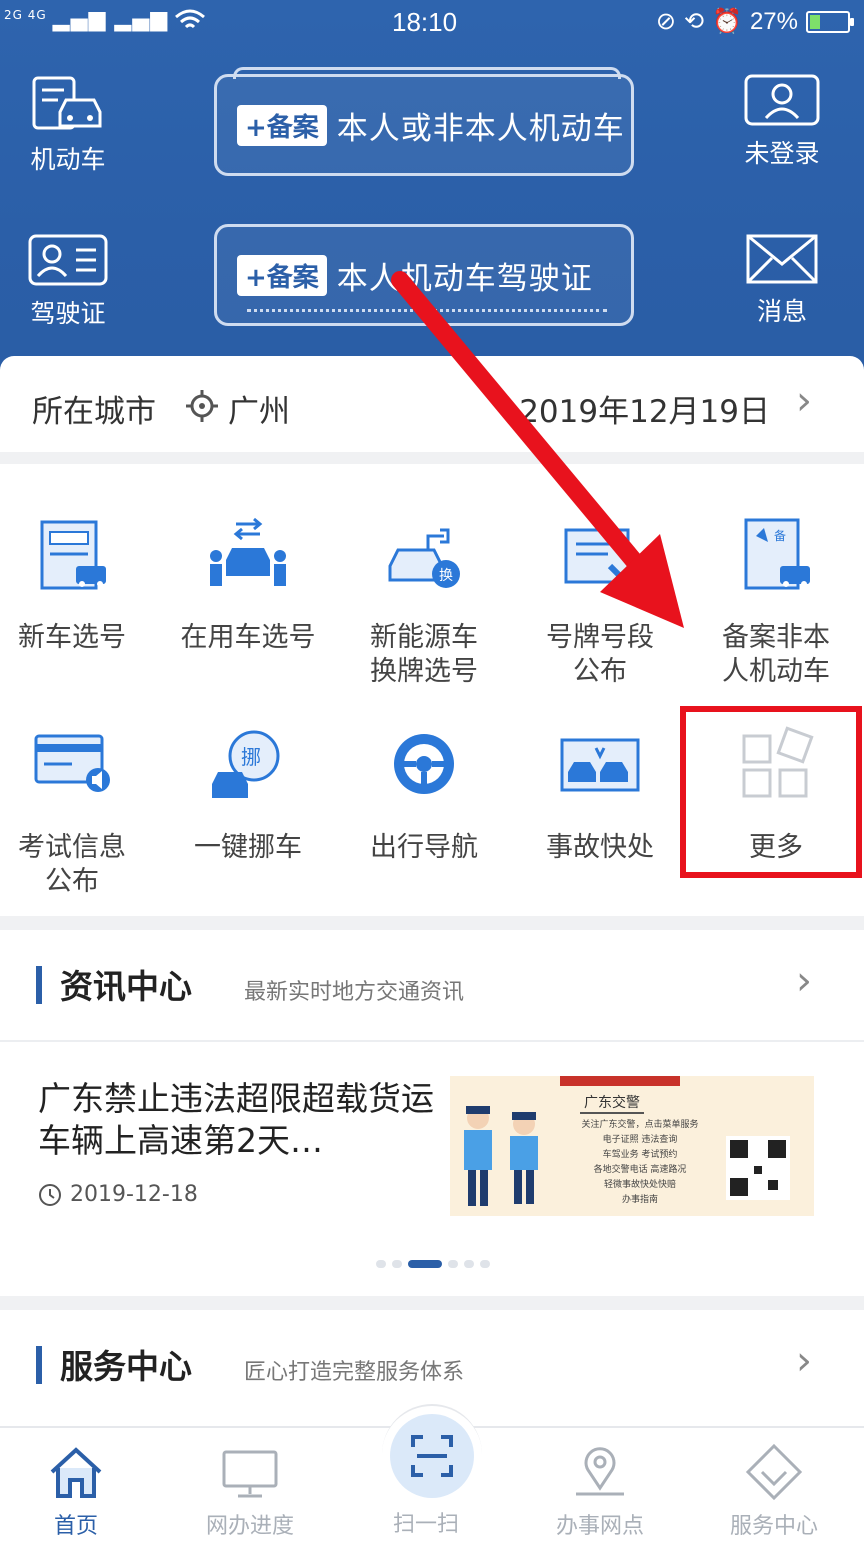 The width and height of the screenshot is (864, 1554). I want to click on current-date: 2019年12月19日, so click(644, 412).